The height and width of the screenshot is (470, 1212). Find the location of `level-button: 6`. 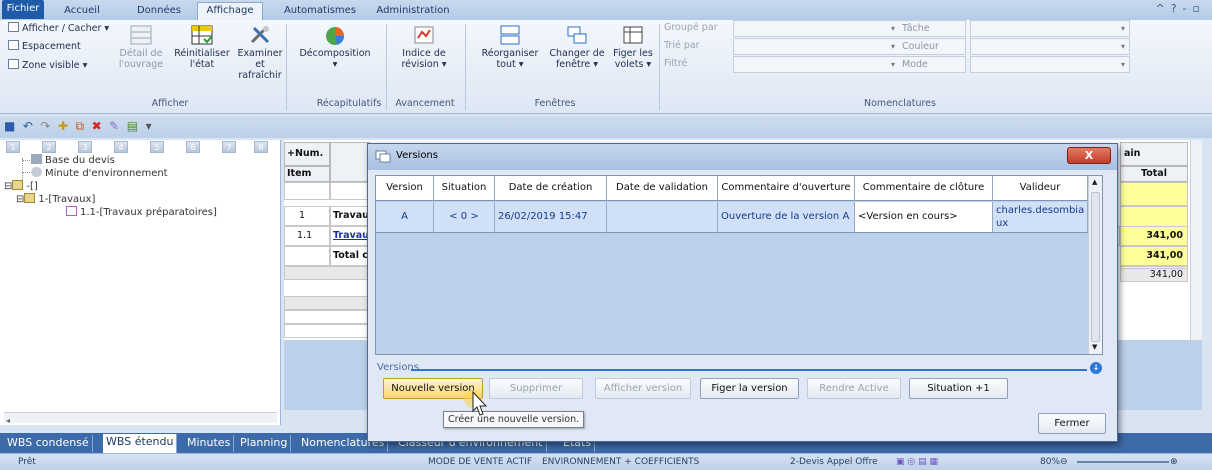

level-button: 6 is located at coordinates (193, 147).